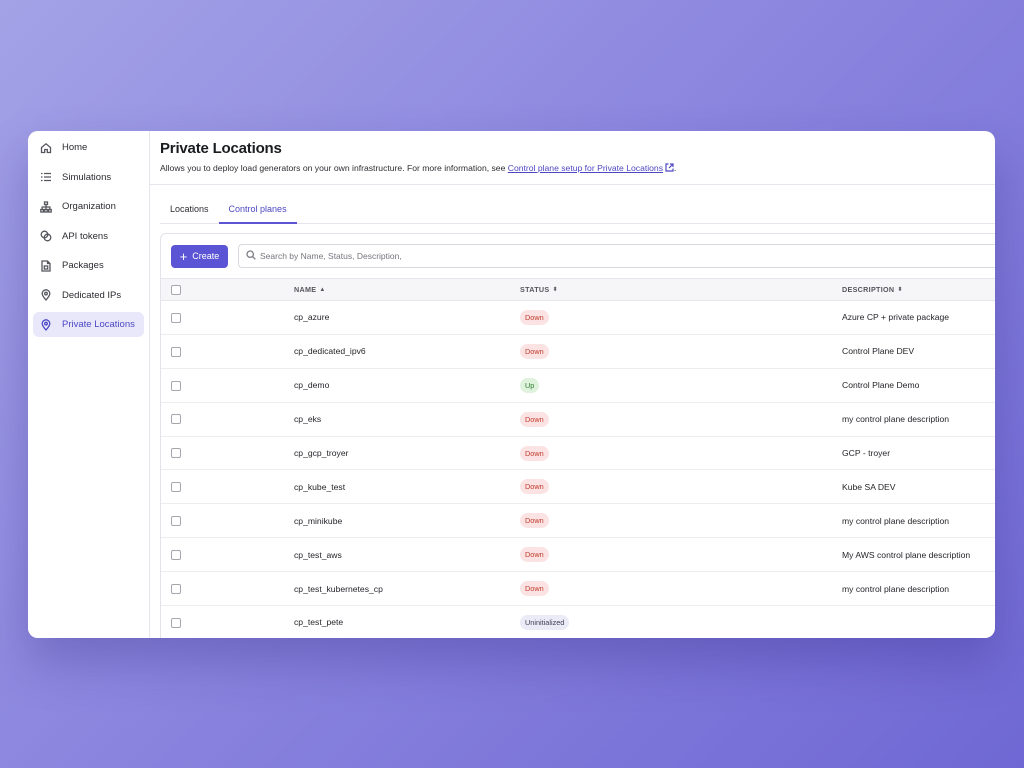  Describe the element at coordinates (669, 167) in the screenshot. I see `external-link-icon` at that location.